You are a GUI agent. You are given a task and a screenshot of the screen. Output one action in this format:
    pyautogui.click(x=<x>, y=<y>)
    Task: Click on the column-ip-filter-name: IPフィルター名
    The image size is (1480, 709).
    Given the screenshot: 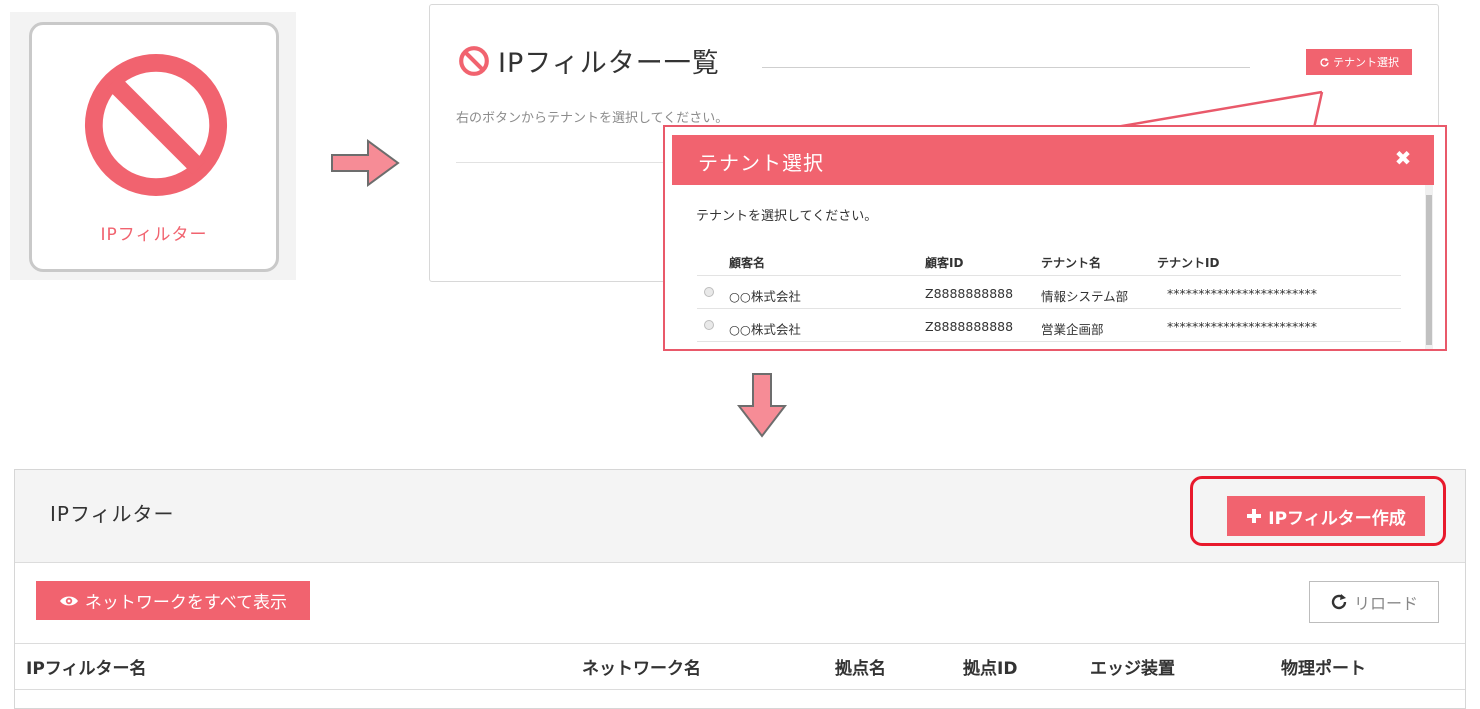 What is the action you would take?
    pyautogui.click(x=86, y=666)
    